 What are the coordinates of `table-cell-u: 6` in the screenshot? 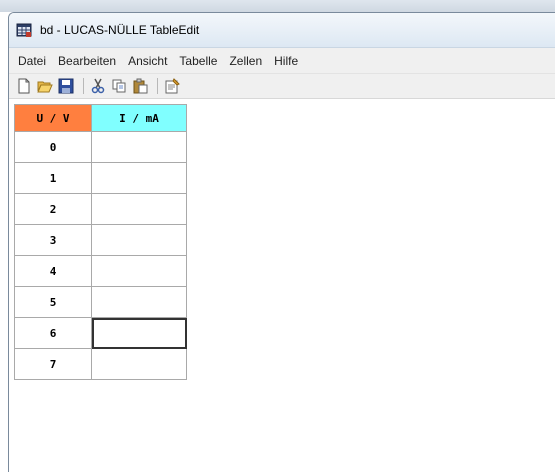 It's located at (53, 333).